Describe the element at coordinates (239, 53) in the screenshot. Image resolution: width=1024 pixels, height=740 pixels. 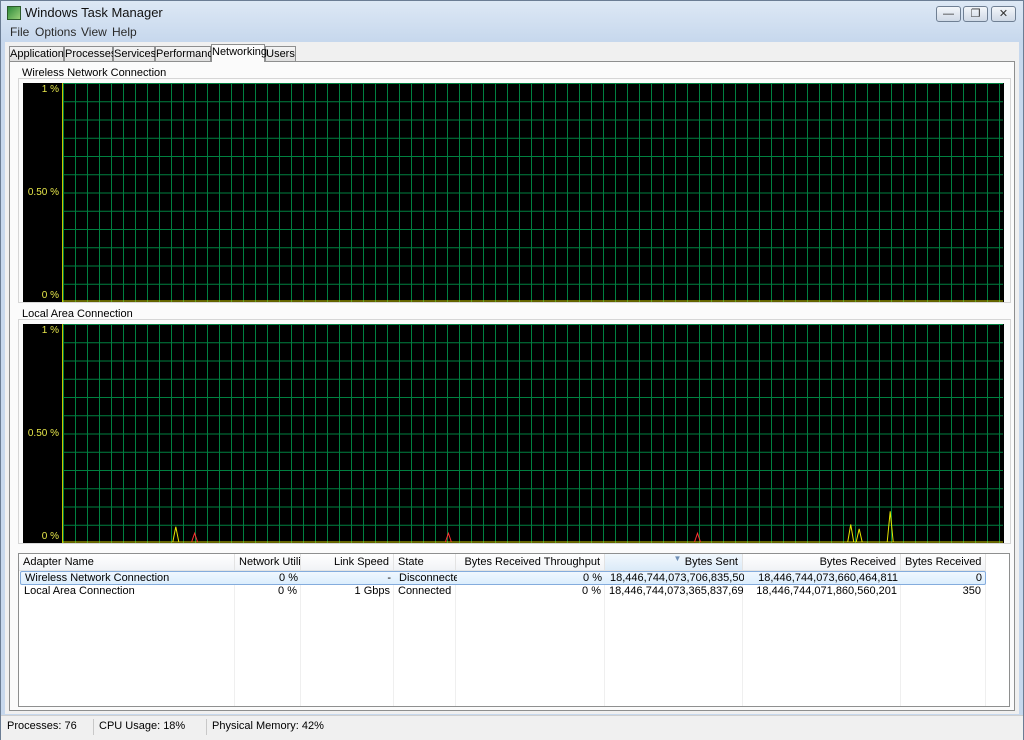
I see `tab-networking: Networking` at that location.